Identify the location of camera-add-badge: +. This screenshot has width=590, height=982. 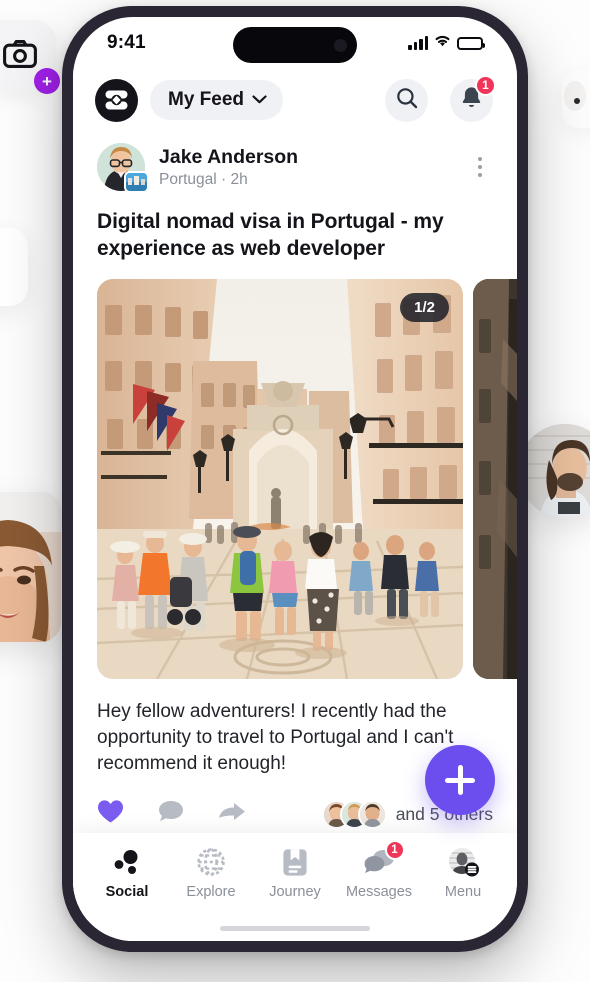
(47, 81).